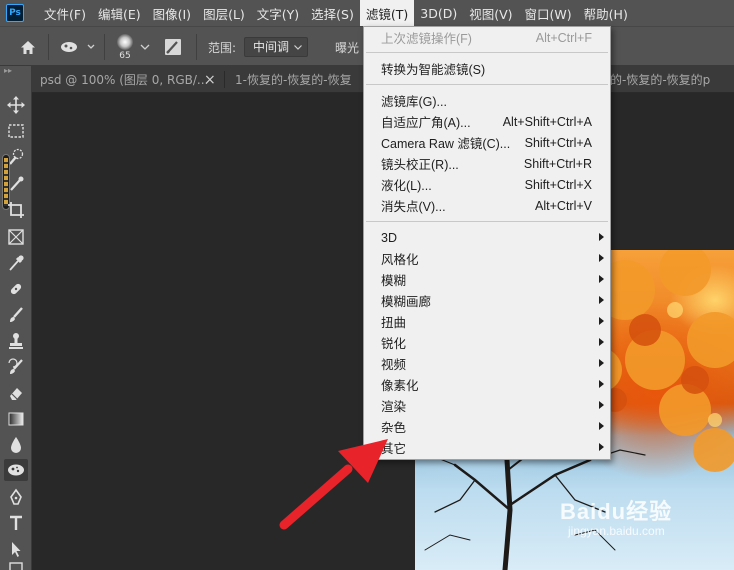 This screenshot has height=570, width=734. I want to click on menu-item-other: 其它, so click(487, 447).